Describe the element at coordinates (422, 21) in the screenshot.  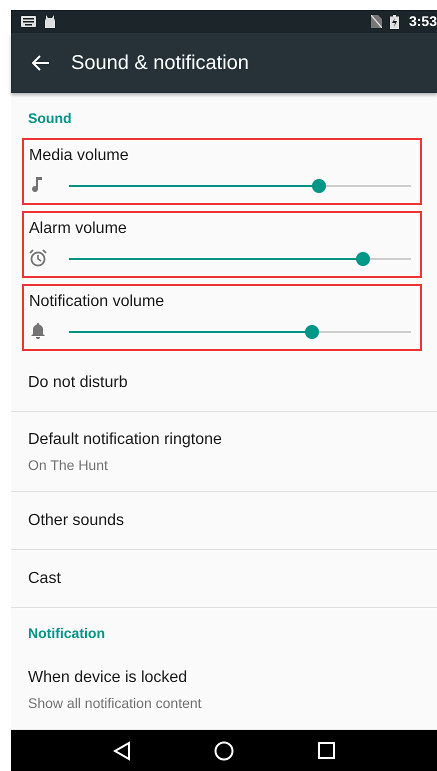
I see `status-time: 3:53` at that location.